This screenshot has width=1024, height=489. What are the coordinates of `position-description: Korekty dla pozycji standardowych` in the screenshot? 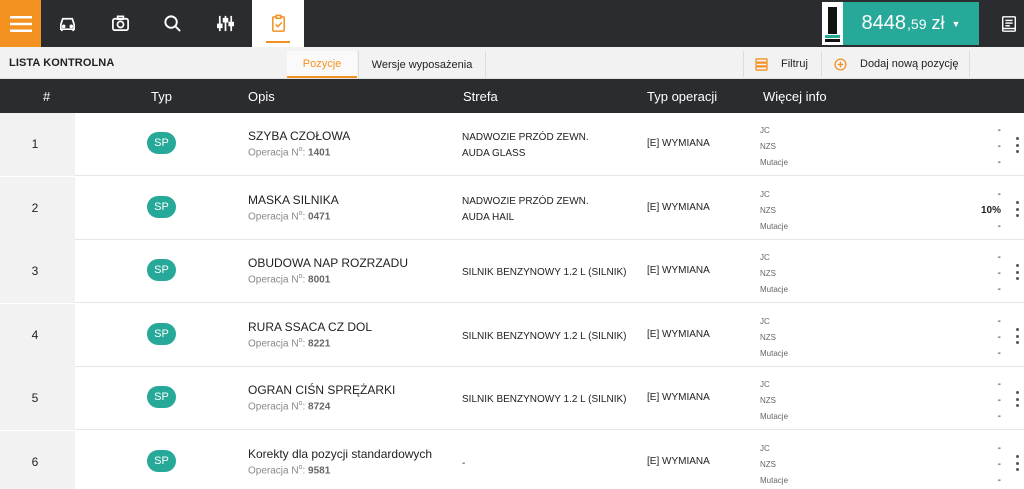 It's located at (340, 454).